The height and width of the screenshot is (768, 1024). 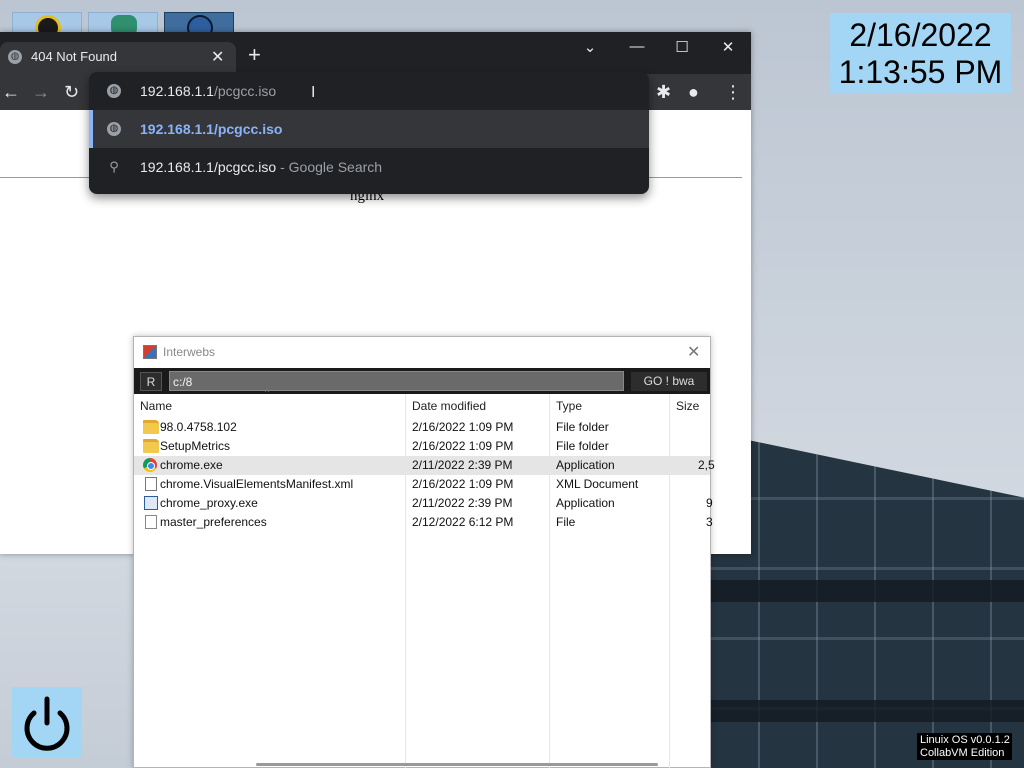 What do you see at coordinates (709, 522) in the screenshot?
I see `file-size: 3` at bounding box center [709, 522].